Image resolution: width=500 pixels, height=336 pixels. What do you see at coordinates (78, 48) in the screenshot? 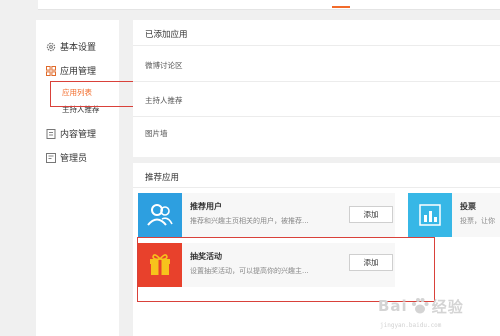
I see `sidebar-item-label: 基本设置` at bounding box center [78, 48].